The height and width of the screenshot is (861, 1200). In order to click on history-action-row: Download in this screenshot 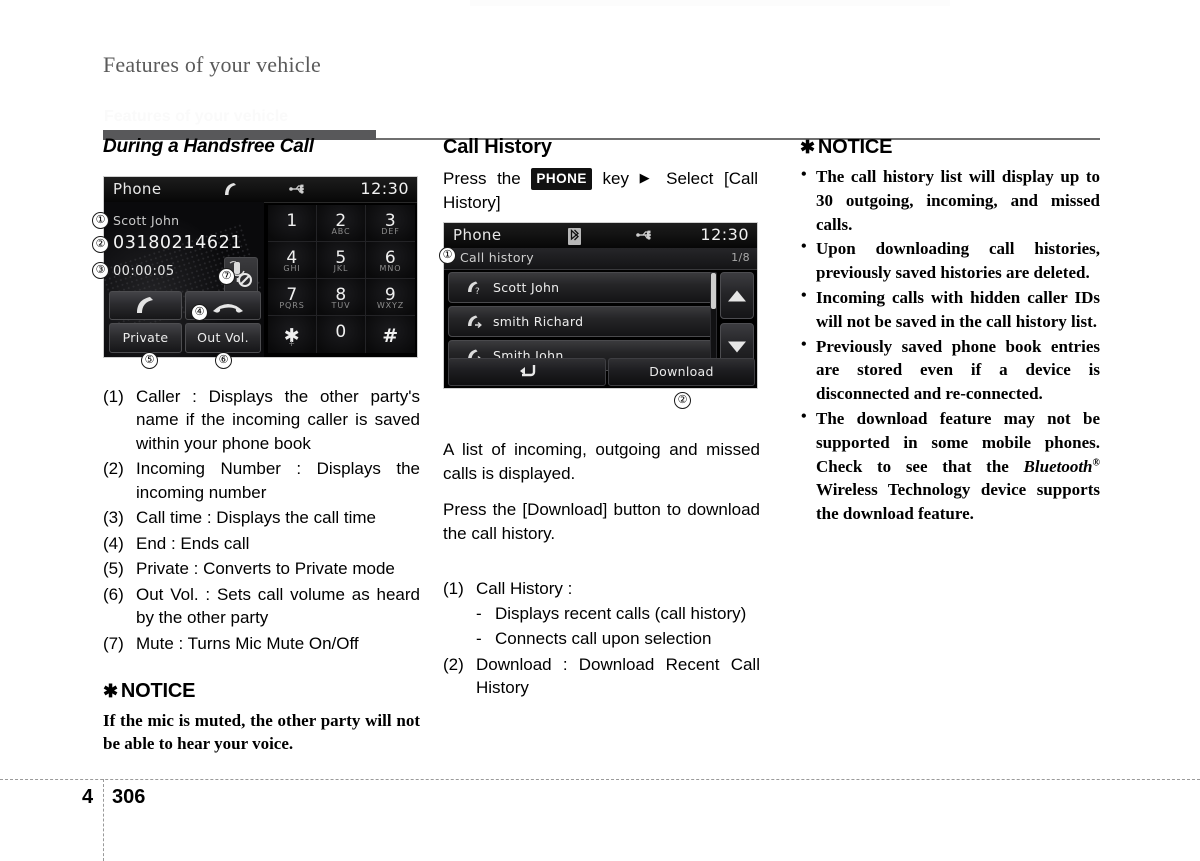, I will do `click(601, 372)`.